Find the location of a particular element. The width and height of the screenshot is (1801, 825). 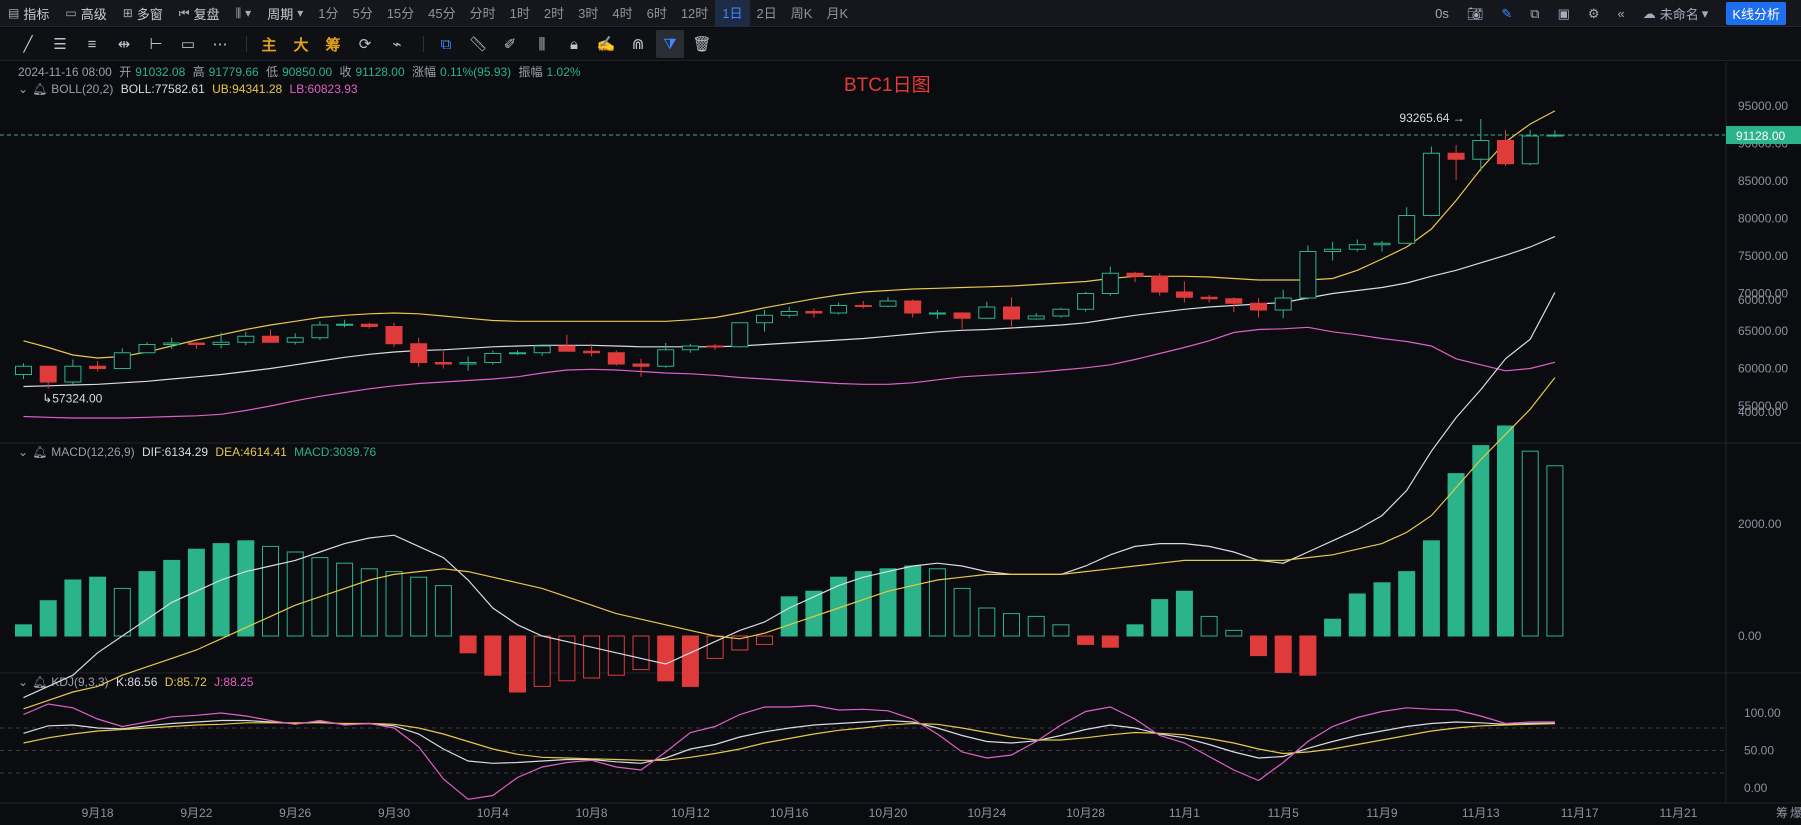

amplitude-label: 振幅 is located at coordinates (530, 72).